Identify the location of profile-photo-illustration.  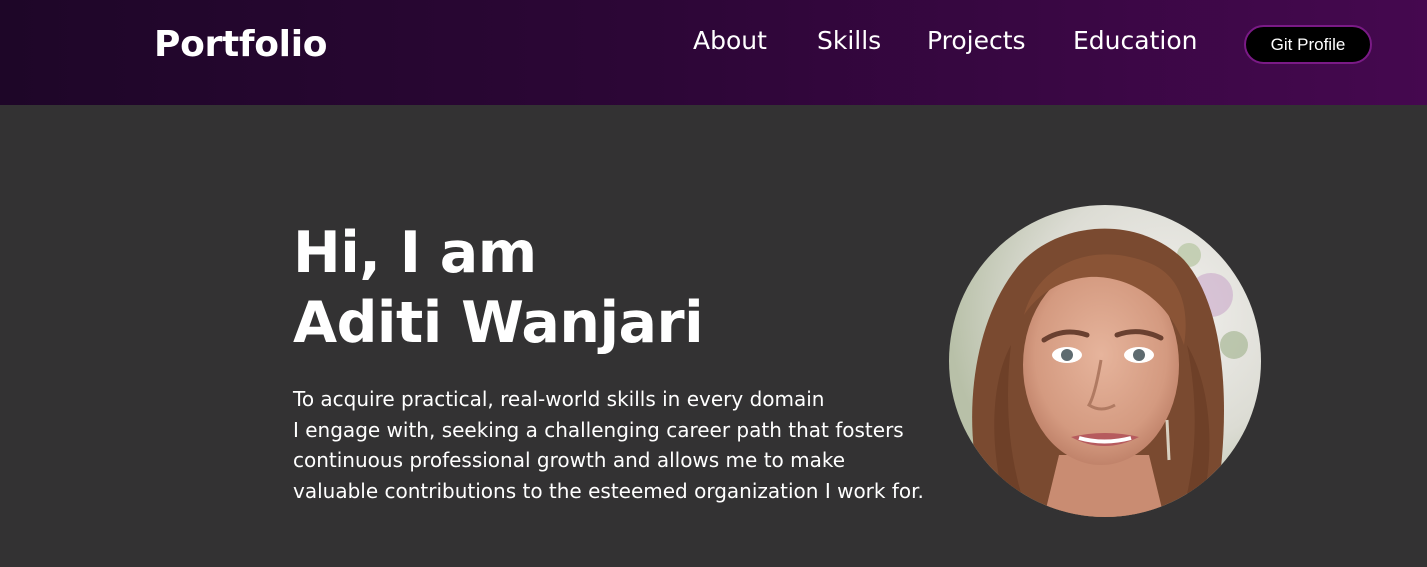
(1105, 361).